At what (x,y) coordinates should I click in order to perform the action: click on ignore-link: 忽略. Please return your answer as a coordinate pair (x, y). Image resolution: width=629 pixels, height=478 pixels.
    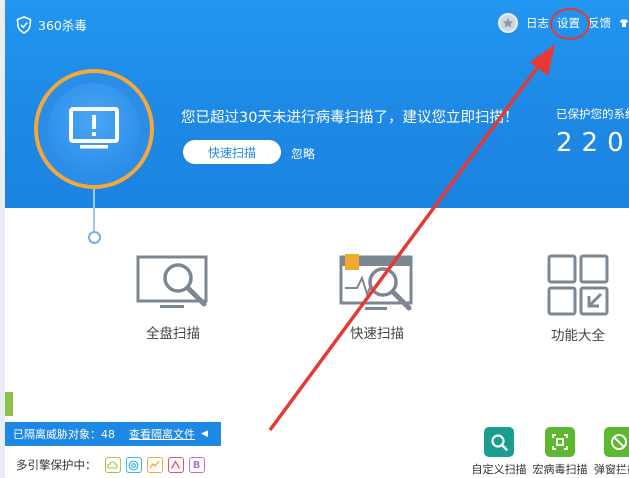
    Looking at the image, I should click on (303, 153).